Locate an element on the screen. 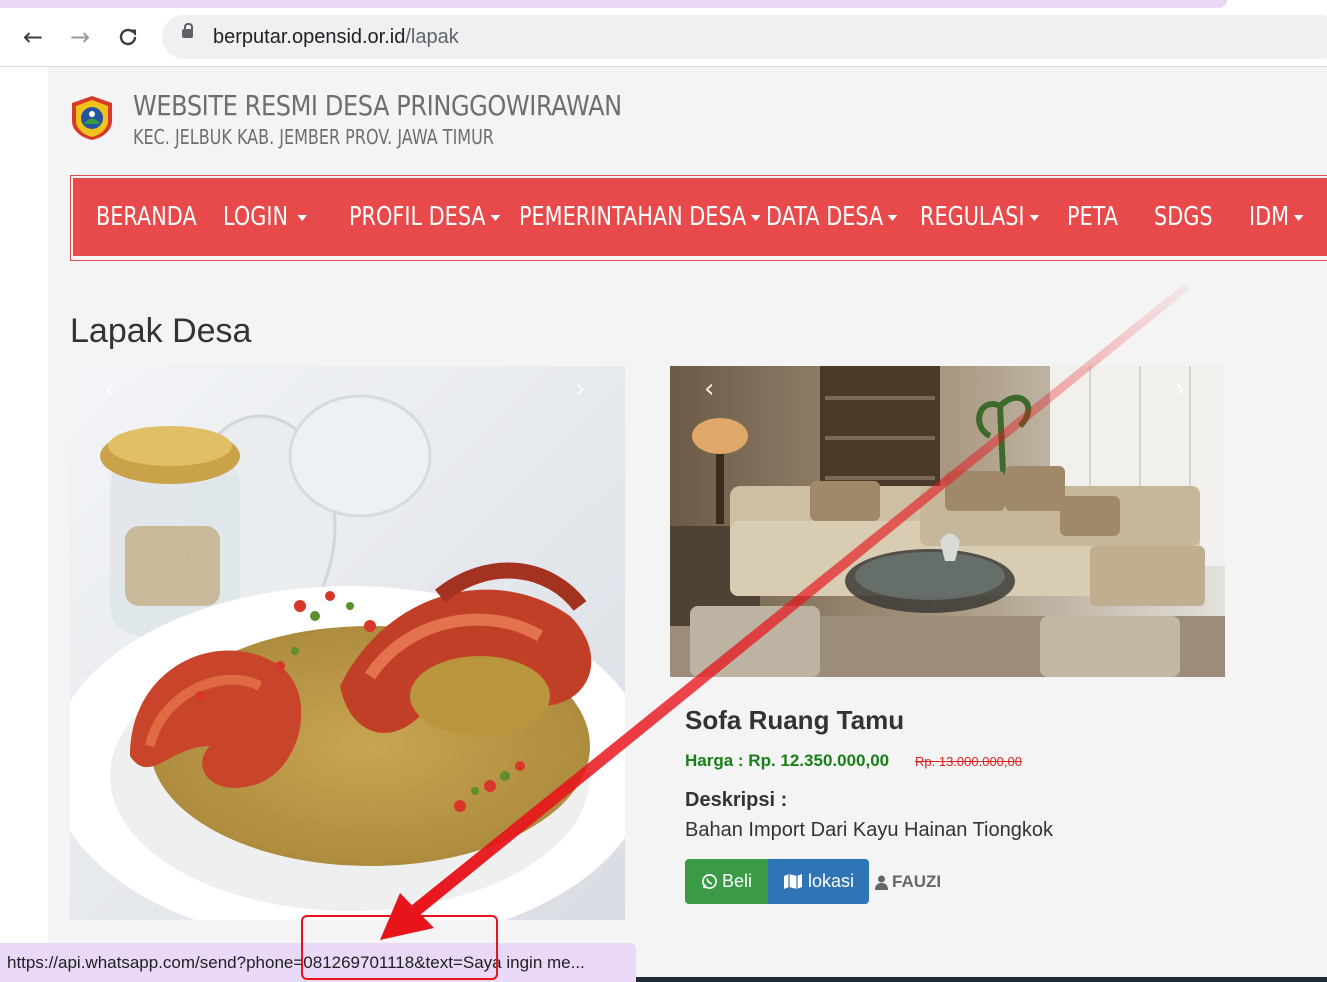  reload-icon is located at coordinates (128, 37).